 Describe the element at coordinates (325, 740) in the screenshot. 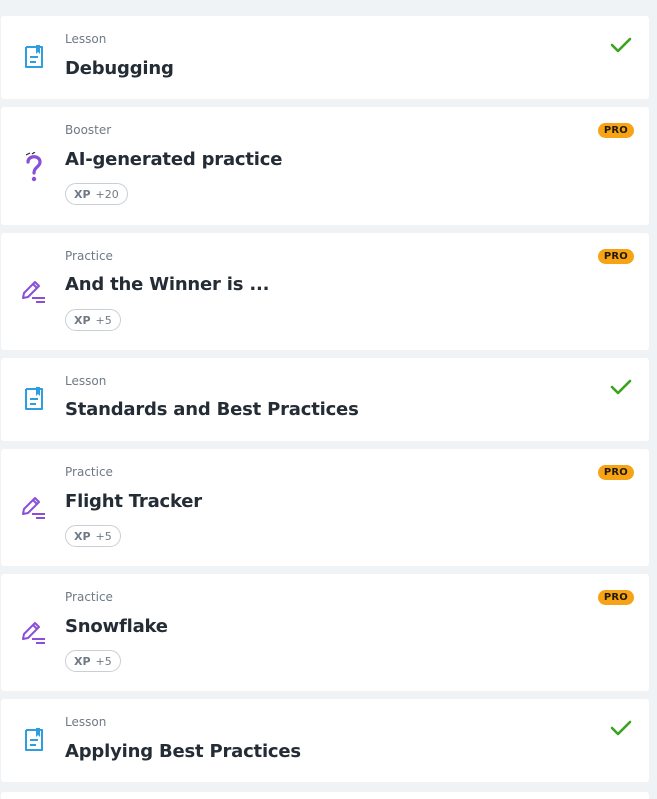

I see `list-item-lesson: Lesson Applying Best Practices` at that location.